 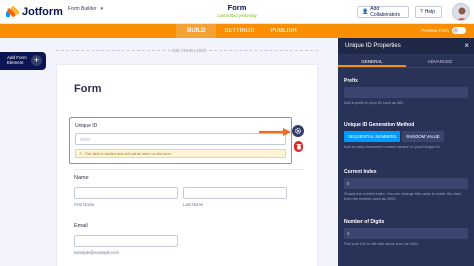 I want to click on help-label: Help, so click(x=430, y=12).